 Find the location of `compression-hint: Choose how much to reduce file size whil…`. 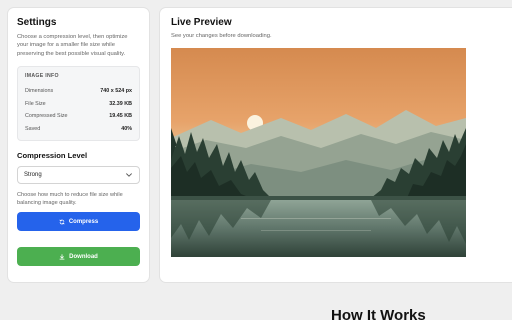

compression-hint: Choose how much to reduce file size whil… is located at coordinates (70, 199).